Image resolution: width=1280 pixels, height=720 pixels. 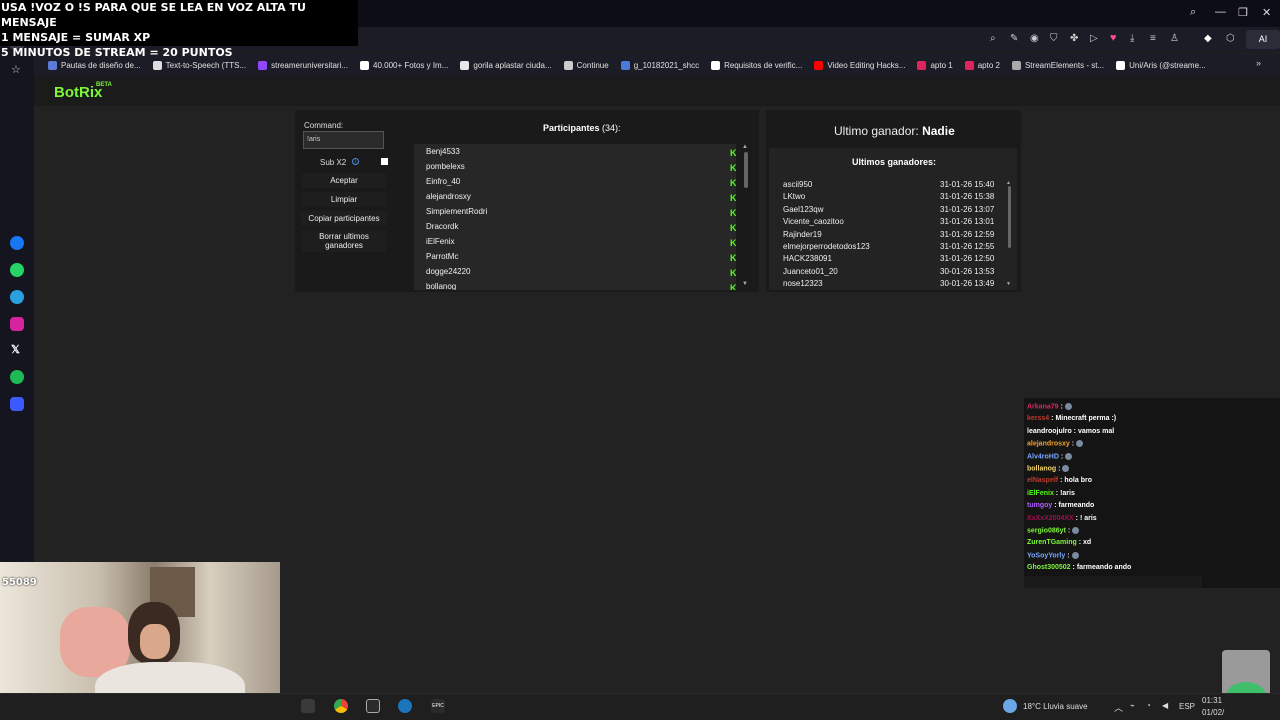 I want to click on delete-winners-button: Borrar ultimos ganadores, so click(x=344, y=241).